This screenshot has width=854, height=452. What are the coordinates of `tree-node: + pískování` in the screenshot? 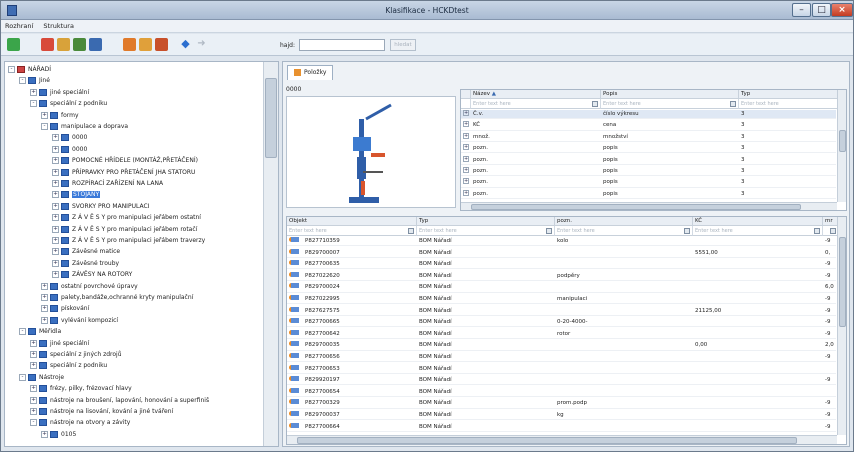 It's located at (65, 309).